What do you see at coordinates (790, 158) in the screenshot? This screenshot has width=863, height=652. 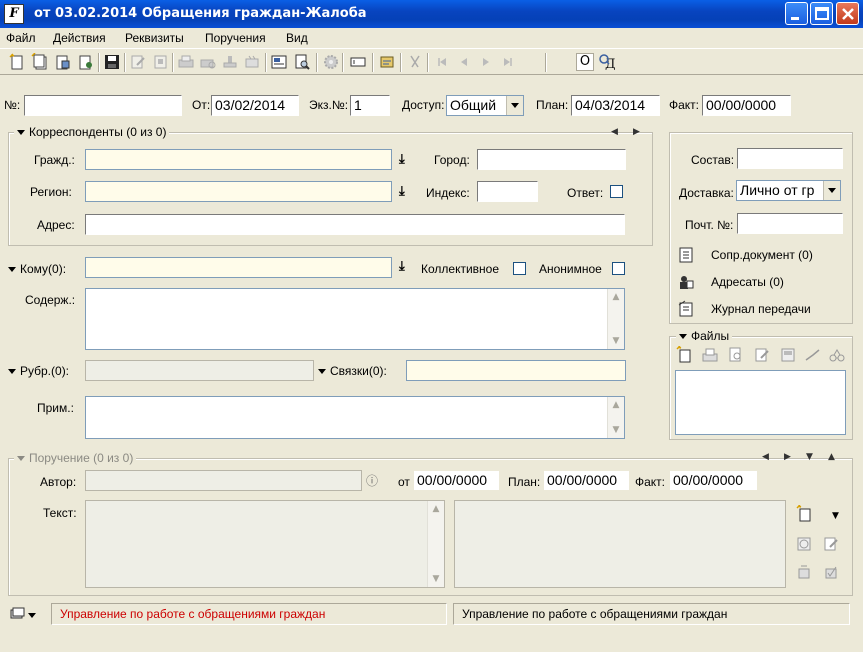 I see `composition-input` at bounding box center [790, 158].